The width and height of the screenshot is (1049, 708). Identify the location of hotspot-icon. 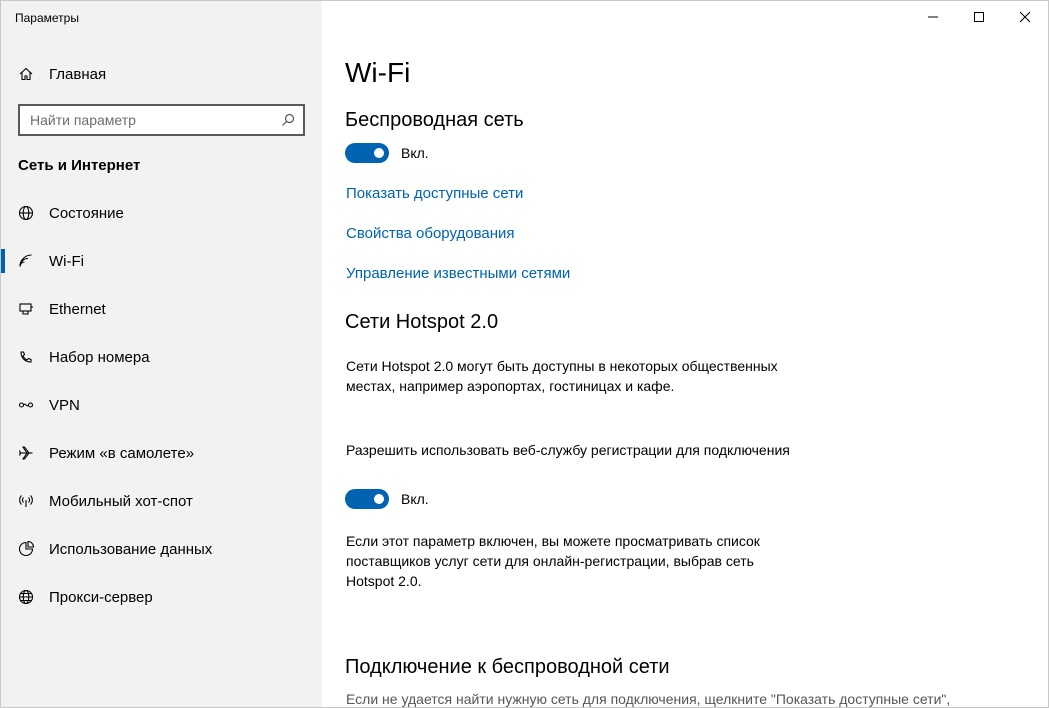
(26, 501).